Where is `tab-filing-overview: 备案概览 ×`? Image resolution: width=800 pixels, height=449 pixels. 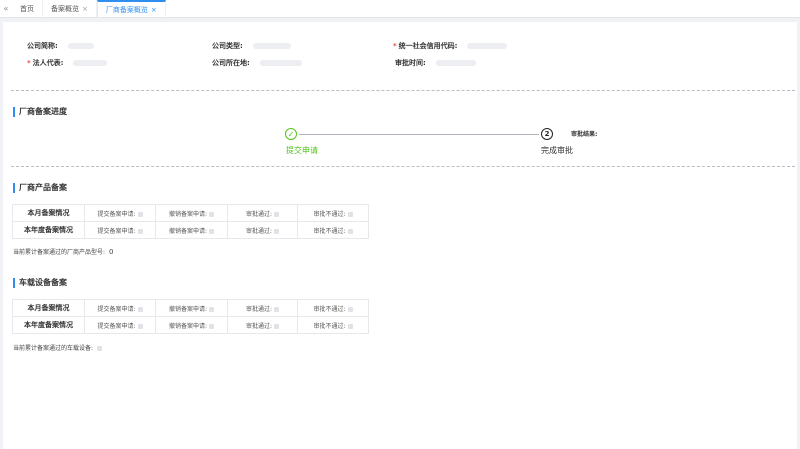 tab-filing-overview: 备案概览 × is located at coordinates (70, 8).